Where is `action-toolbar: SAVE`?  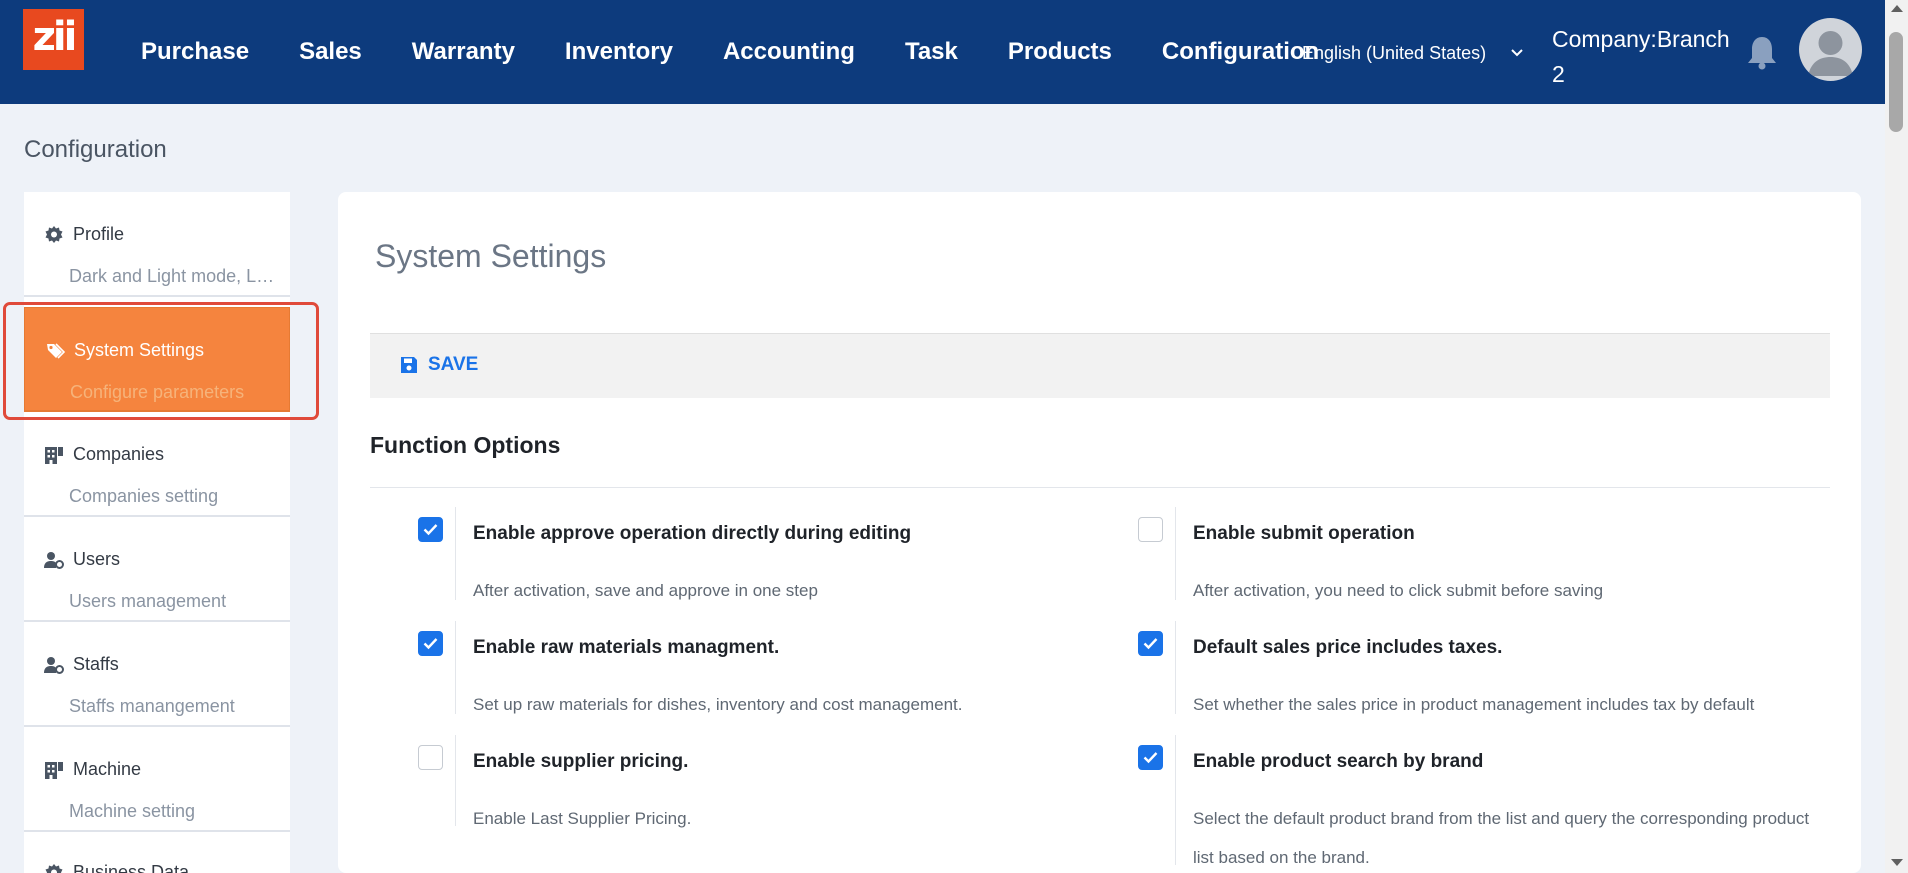 action-toolbar: SAVE is located at coordinates (1100, 365).